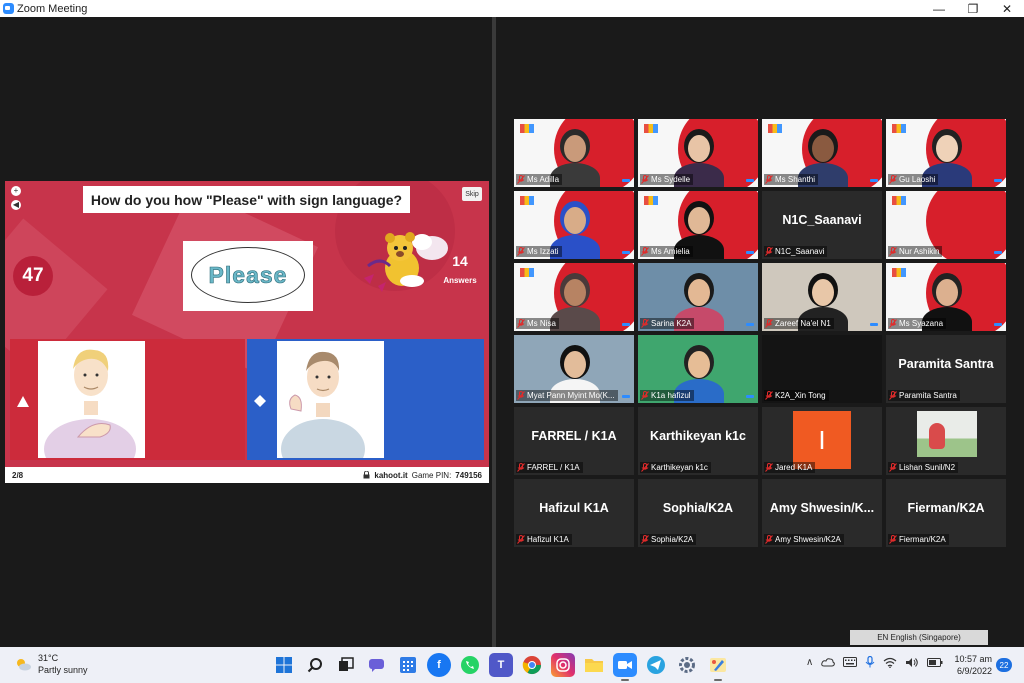 The image size is (1024, 683). I want to click on restore-button: ❐, so click(973, 8).